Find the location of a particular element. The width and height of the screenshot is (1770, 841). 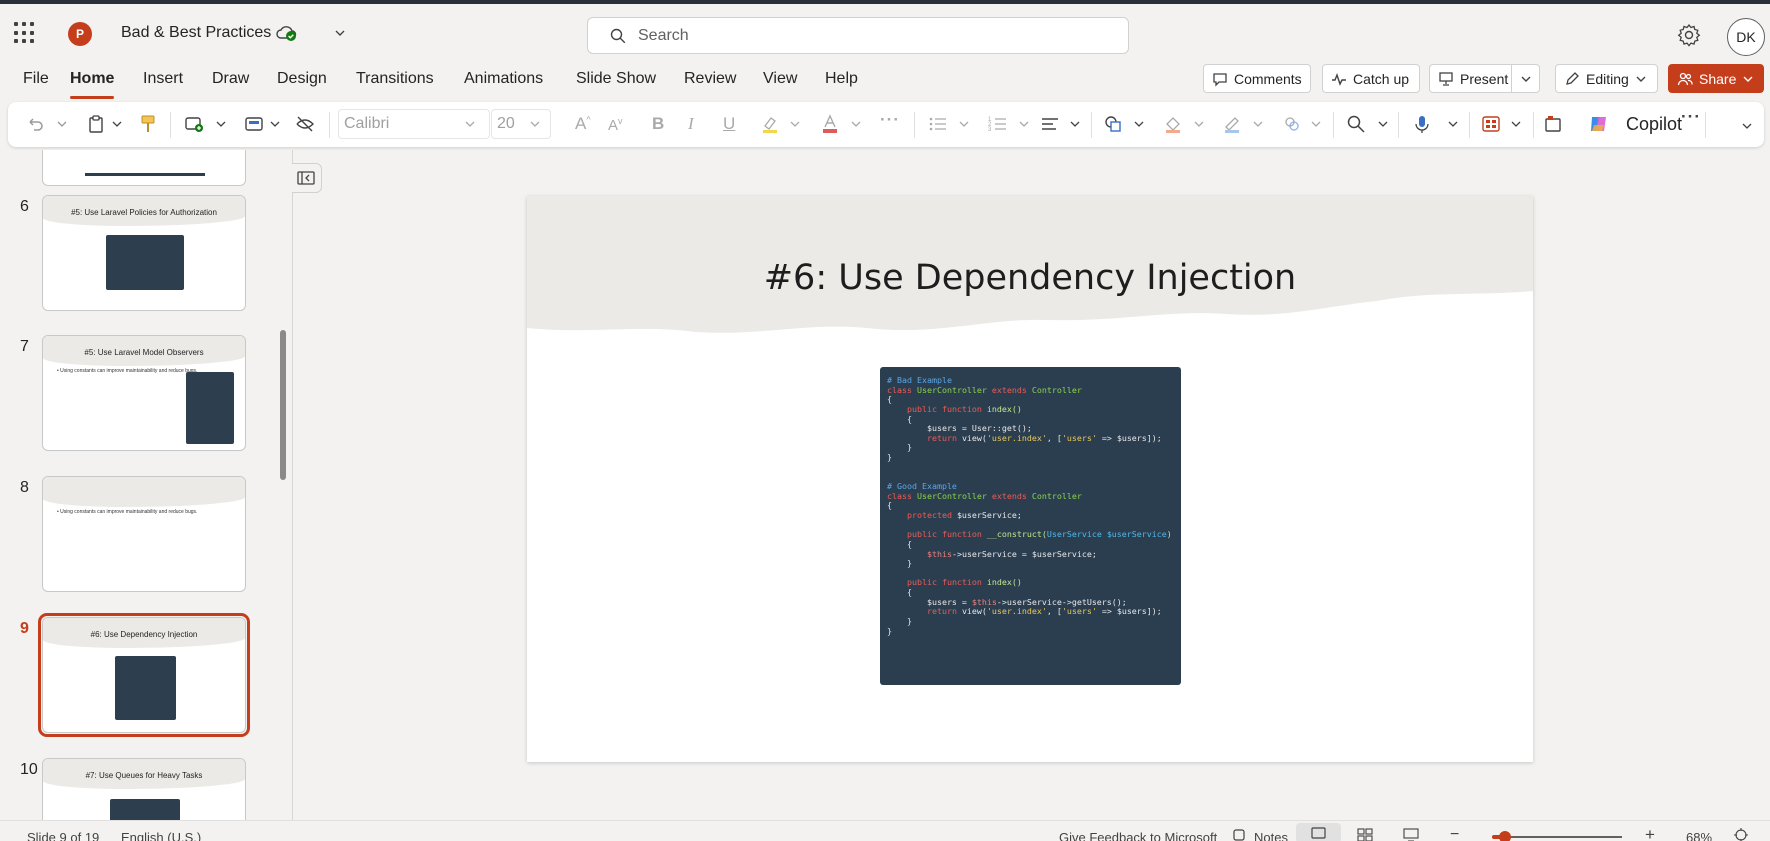

catch-up-button: Catch up is located at coordinates (1371, 78).